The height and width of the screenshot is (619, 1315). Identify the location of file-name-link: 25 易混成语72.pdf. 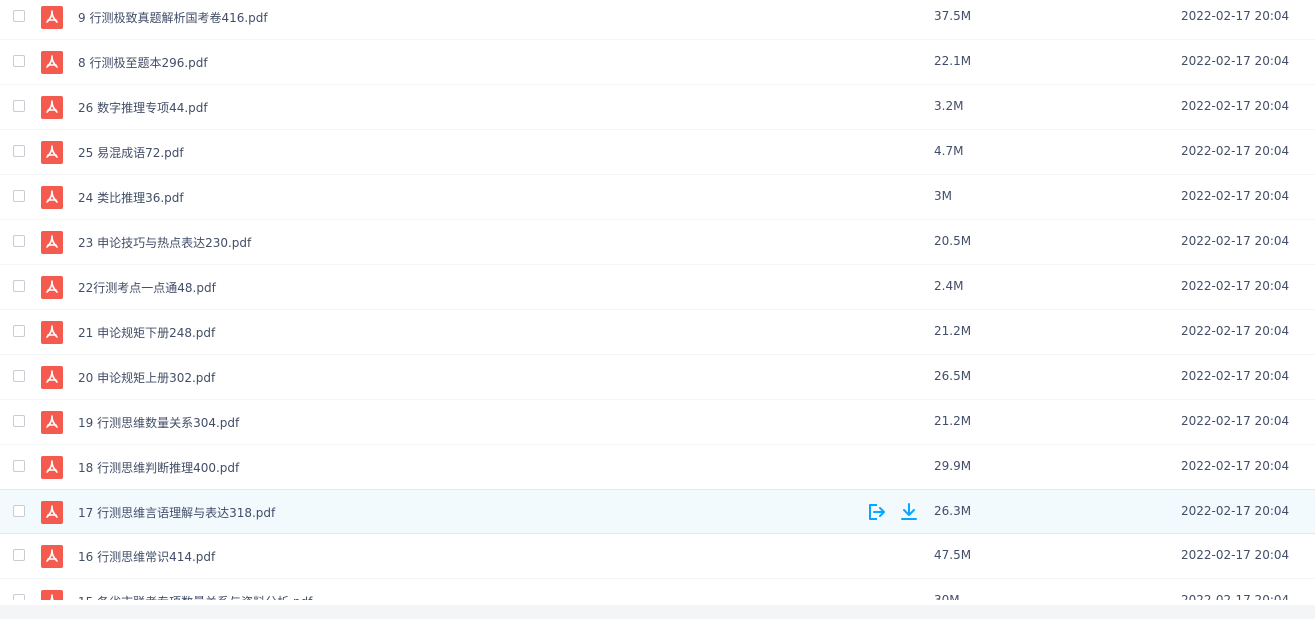
(131, 152).